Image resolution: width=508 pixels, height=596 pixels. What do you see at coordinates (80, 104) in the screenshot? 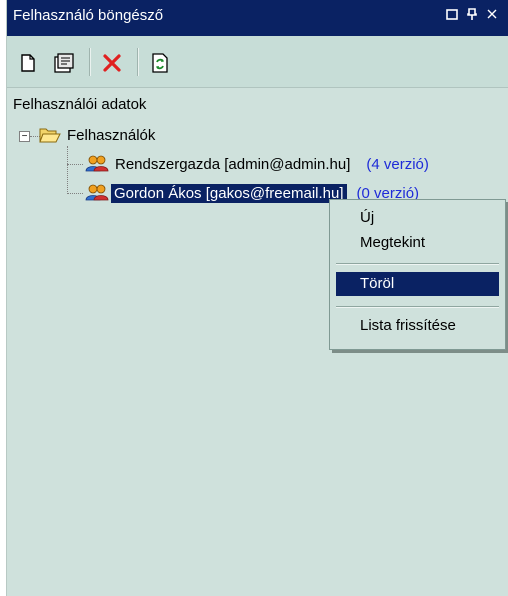
I see `tree-root-label: Felhasználói adatok` at bounding box center [80, 104].